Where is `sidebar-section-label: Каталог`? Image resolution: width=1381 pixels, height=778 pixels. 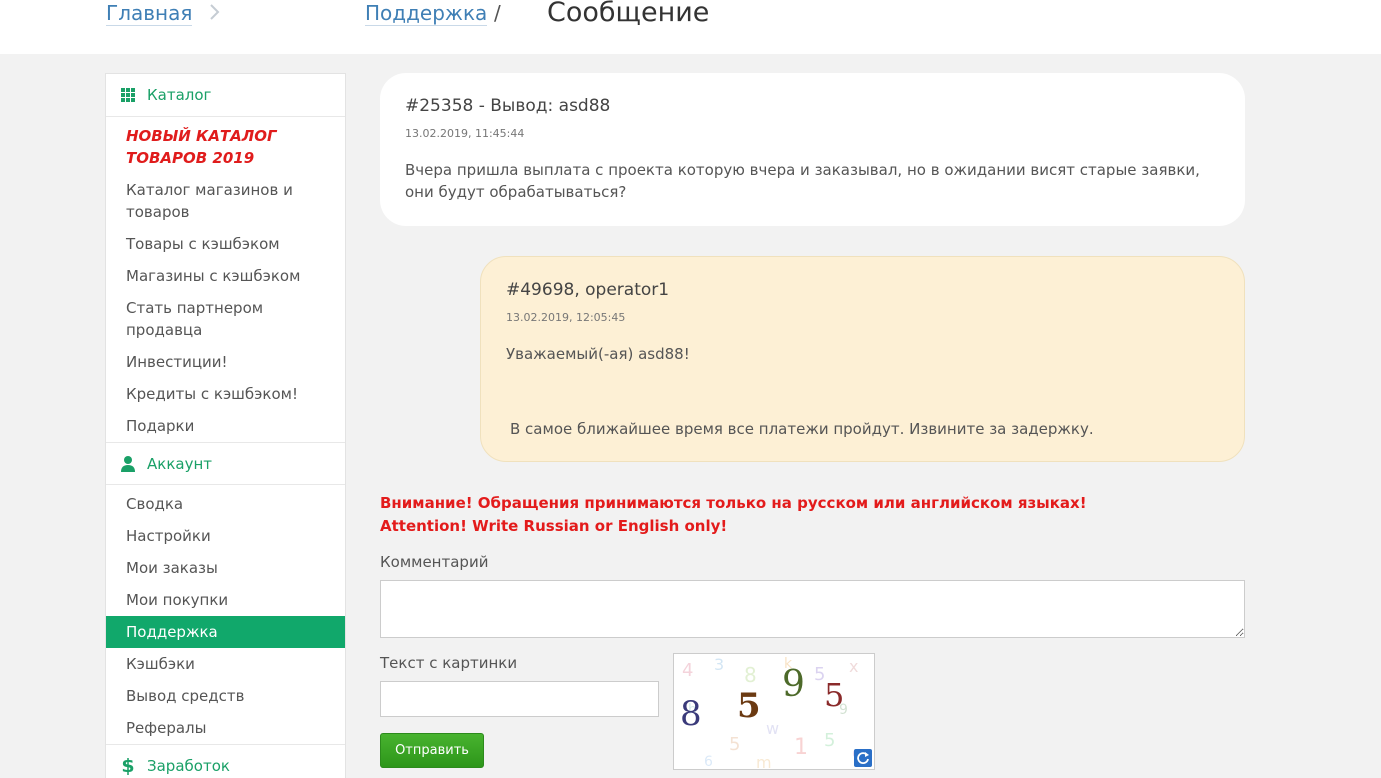
sidebar-section-label: Каталог is located at coordinates (179, 95).